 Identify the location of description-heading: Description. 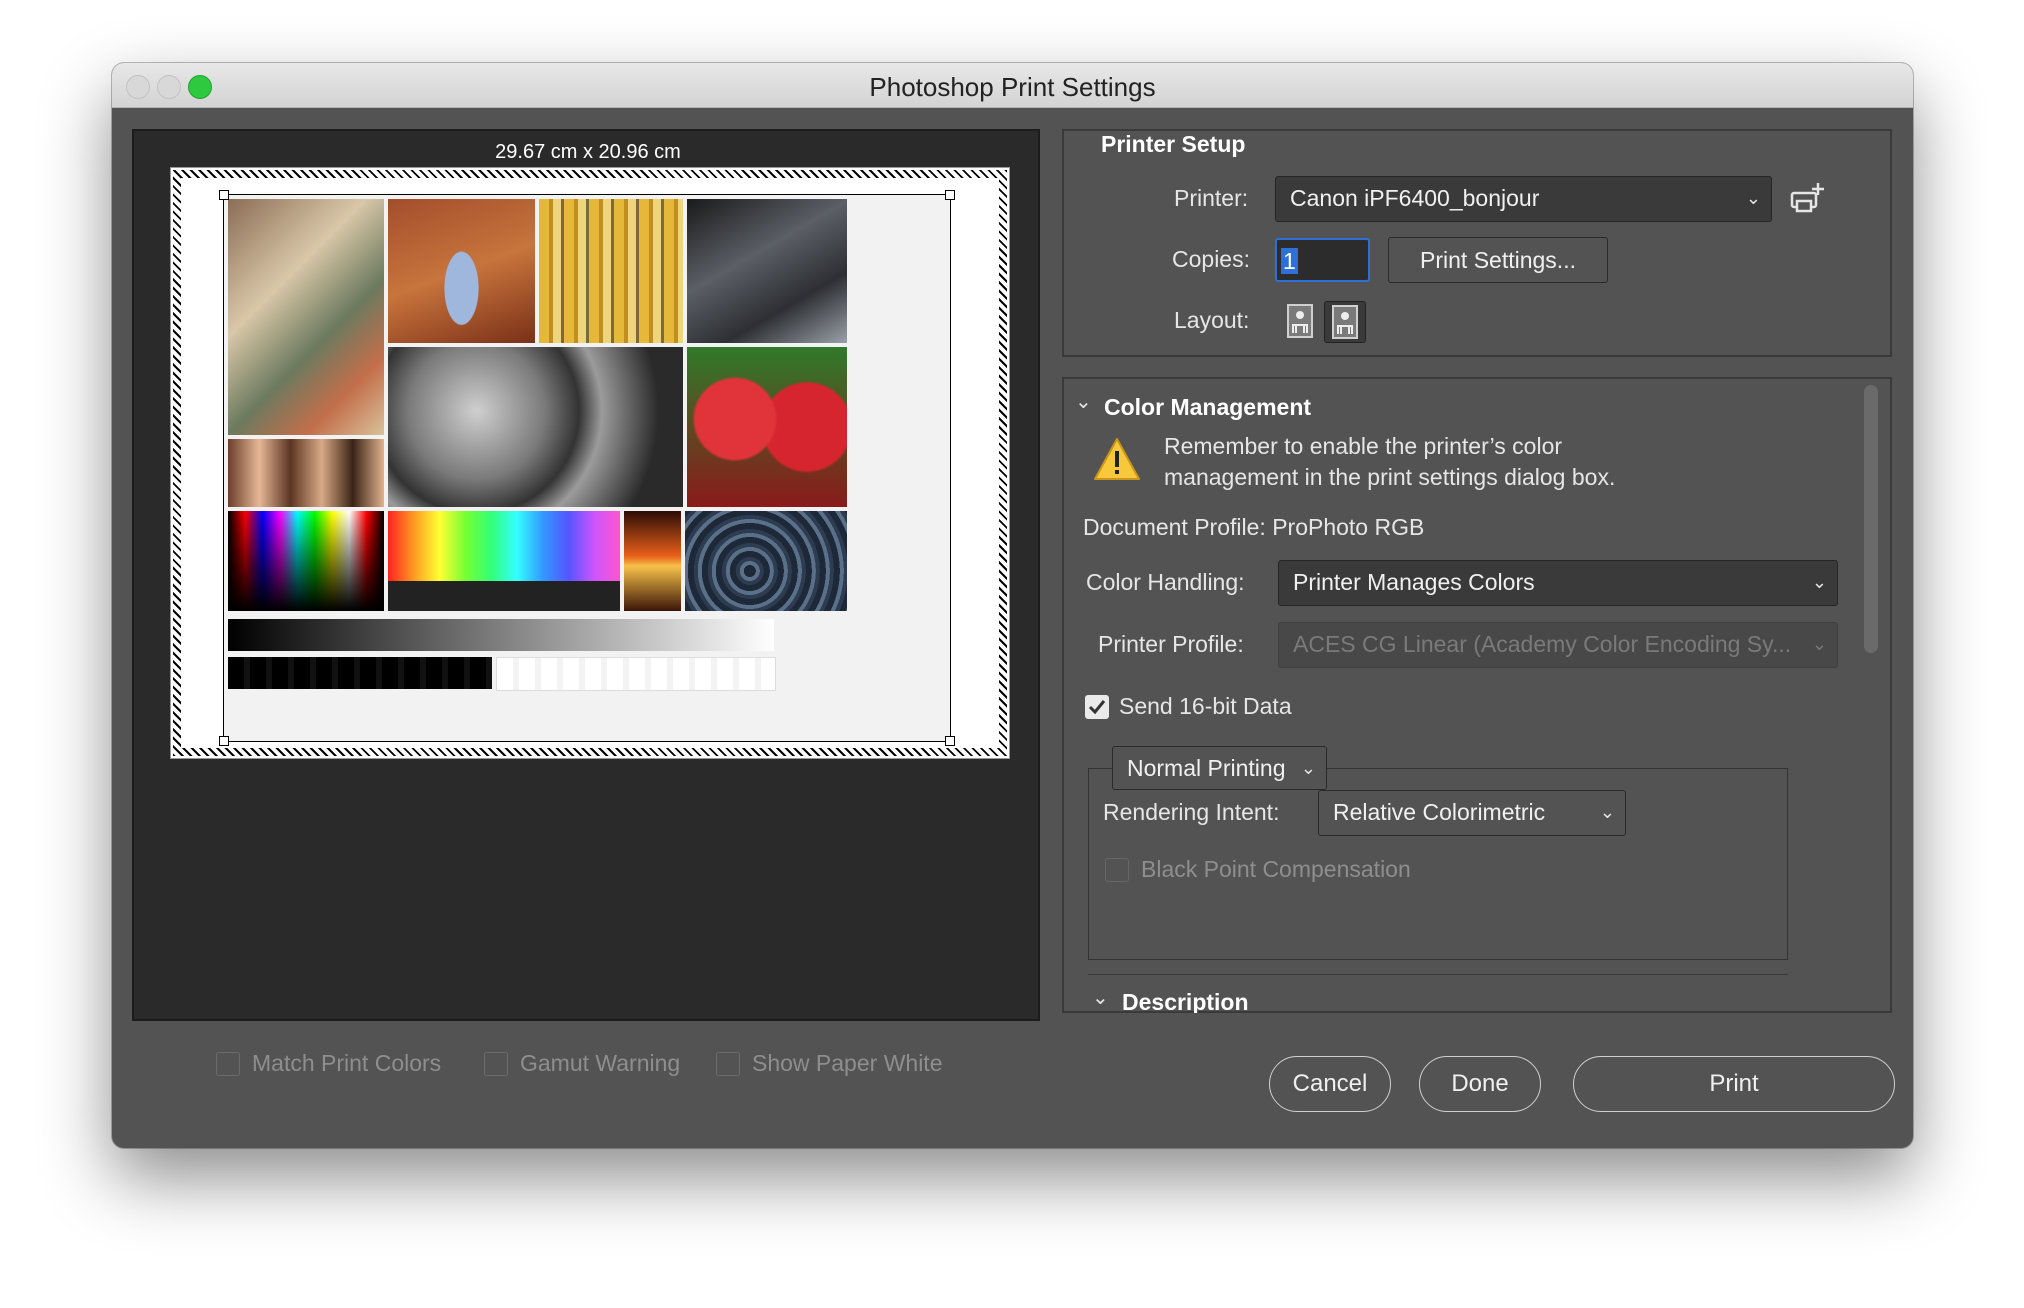
(1185, 1001).